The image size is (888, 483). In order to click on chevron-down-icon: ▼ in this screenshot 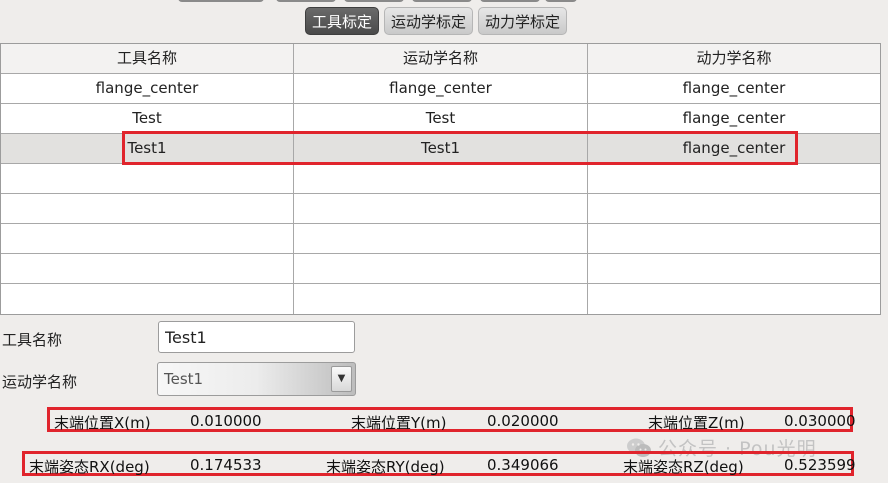, I will do `click(341, 379)`.